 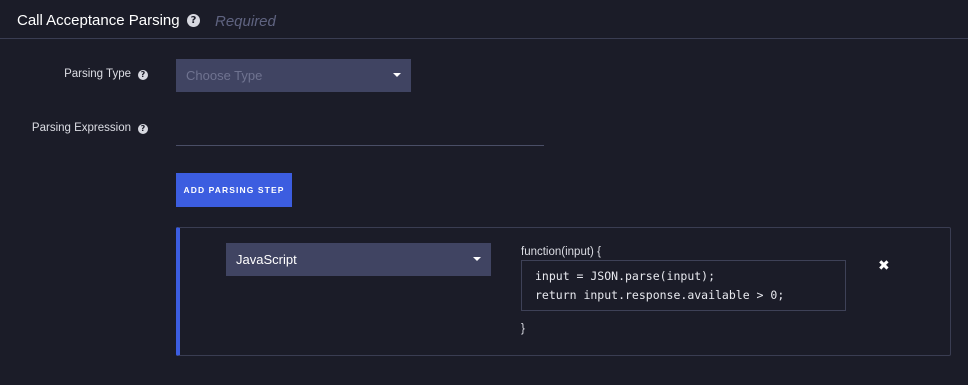 What do you see at coordinates (358, 259) in the screenshot?
I see `language-select: JavaScript` at bounding box center [358, 259].